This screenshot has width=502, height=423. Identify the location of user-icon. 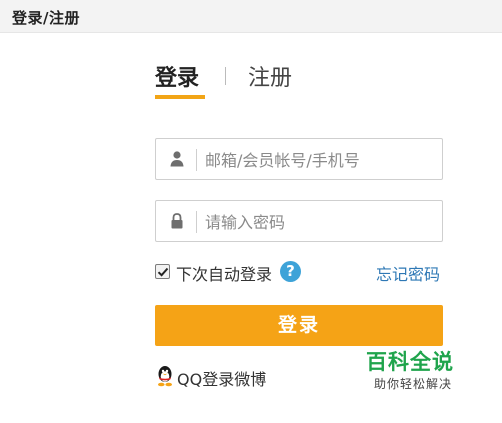
(177, 159).